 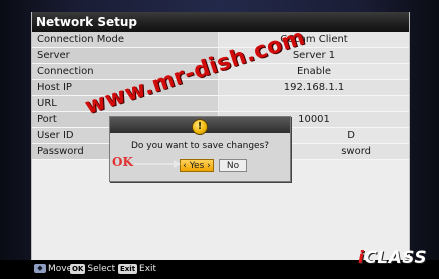 What do you see at coordinates (200, 146) in the screenshot?
I see `dialog-question: Do you want to save changes?` at bounding box center [200, 146].